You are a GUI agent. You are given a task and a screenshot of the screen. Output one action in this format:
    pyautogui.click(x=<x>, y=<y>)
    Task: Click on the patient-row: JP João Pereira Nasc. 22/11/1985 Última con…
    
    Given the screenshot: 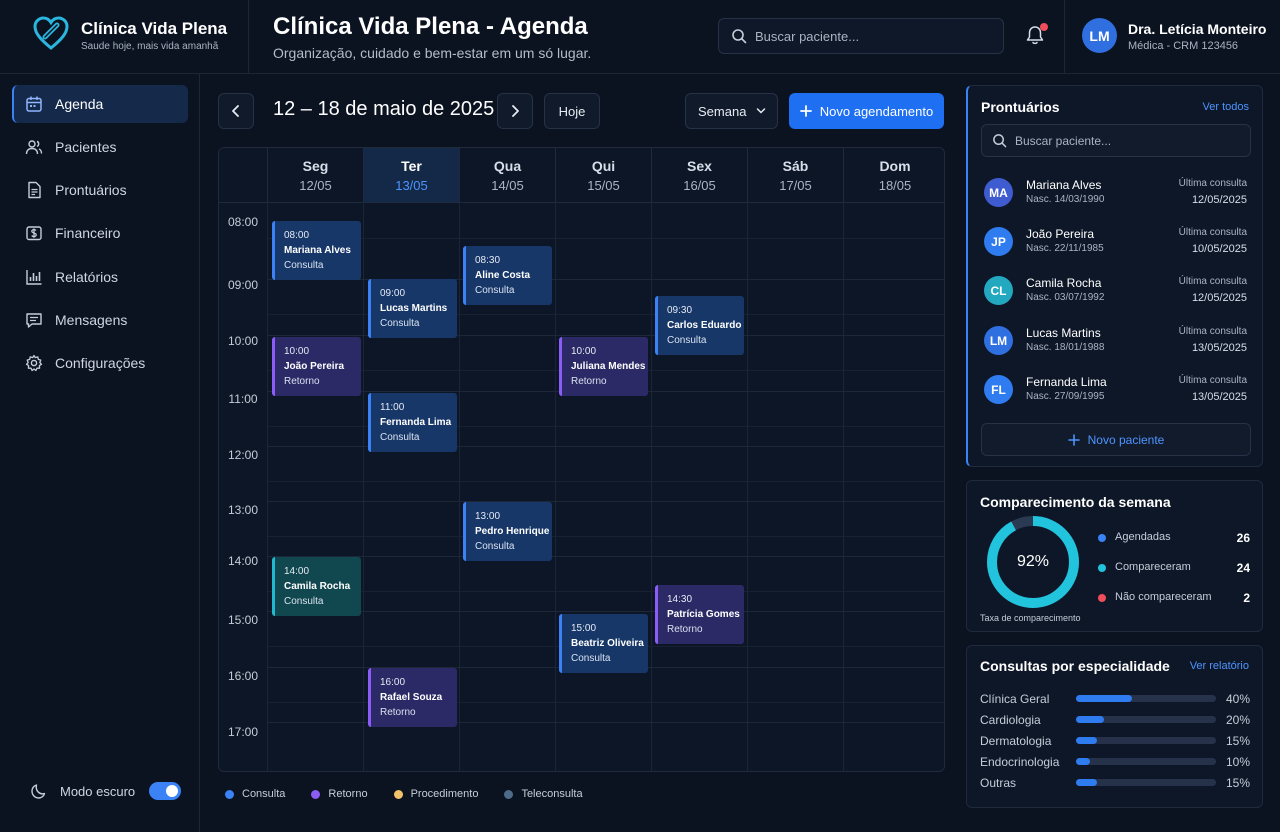 What is the action you would take?
    pyautogui.click(x=1115, y=245)
    